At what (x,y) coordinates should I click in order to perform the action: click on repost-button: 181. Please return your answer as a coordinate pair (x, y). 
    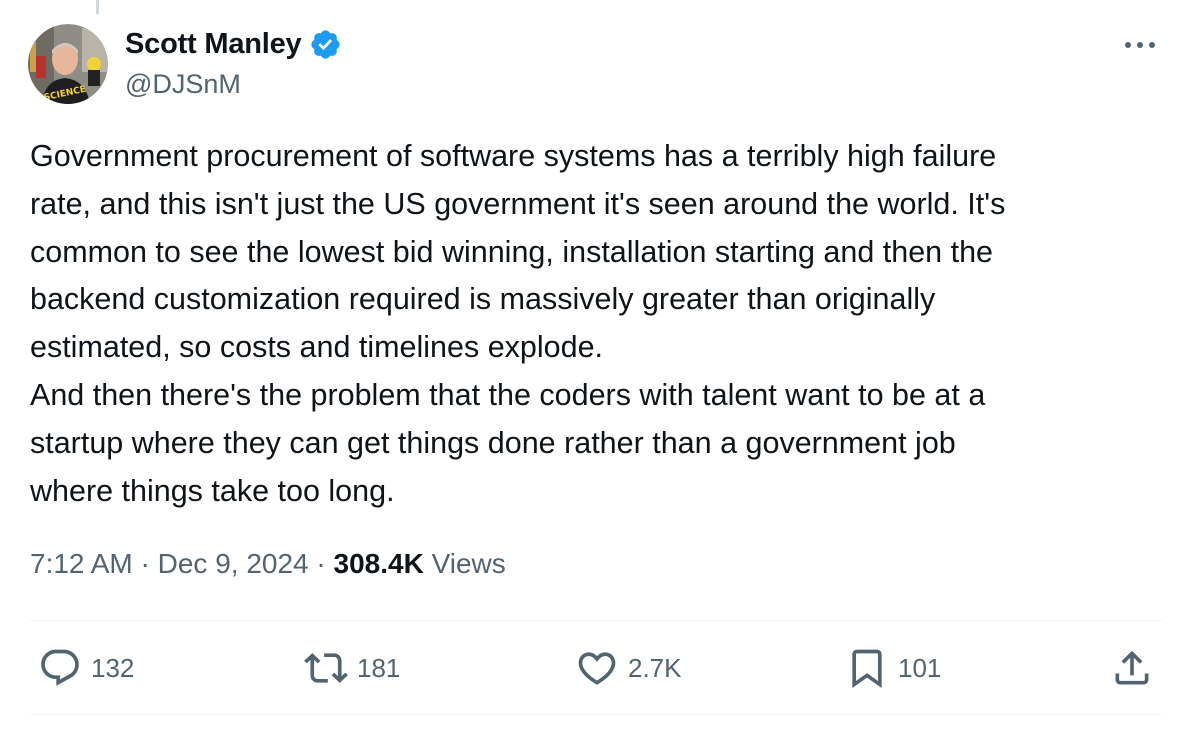
    Looking at the image, I should click on (352, 668).